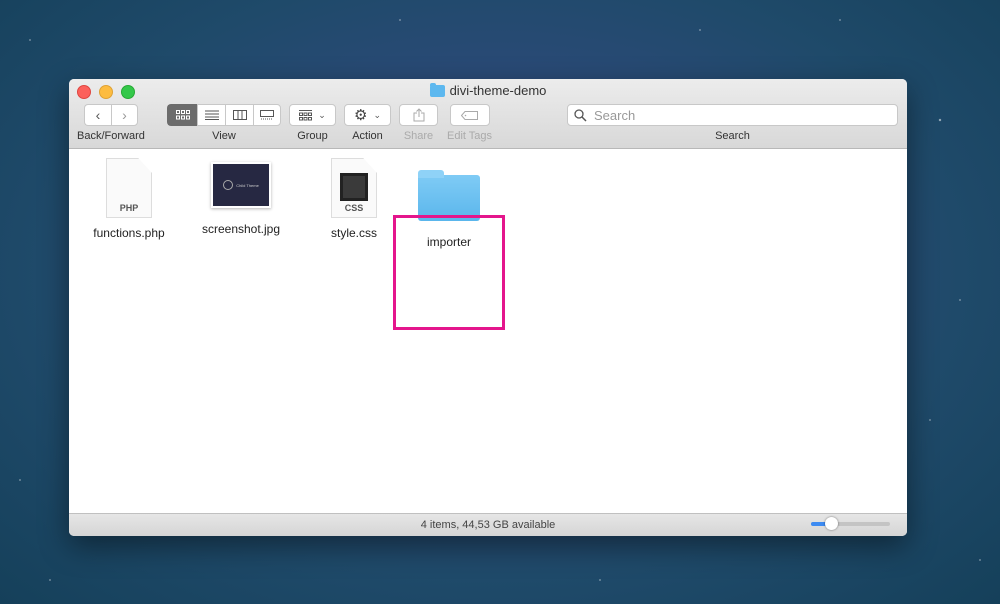 The image size is (1000, 604). I want to click on window-title: divi-theme-demo, so click(488, 90).